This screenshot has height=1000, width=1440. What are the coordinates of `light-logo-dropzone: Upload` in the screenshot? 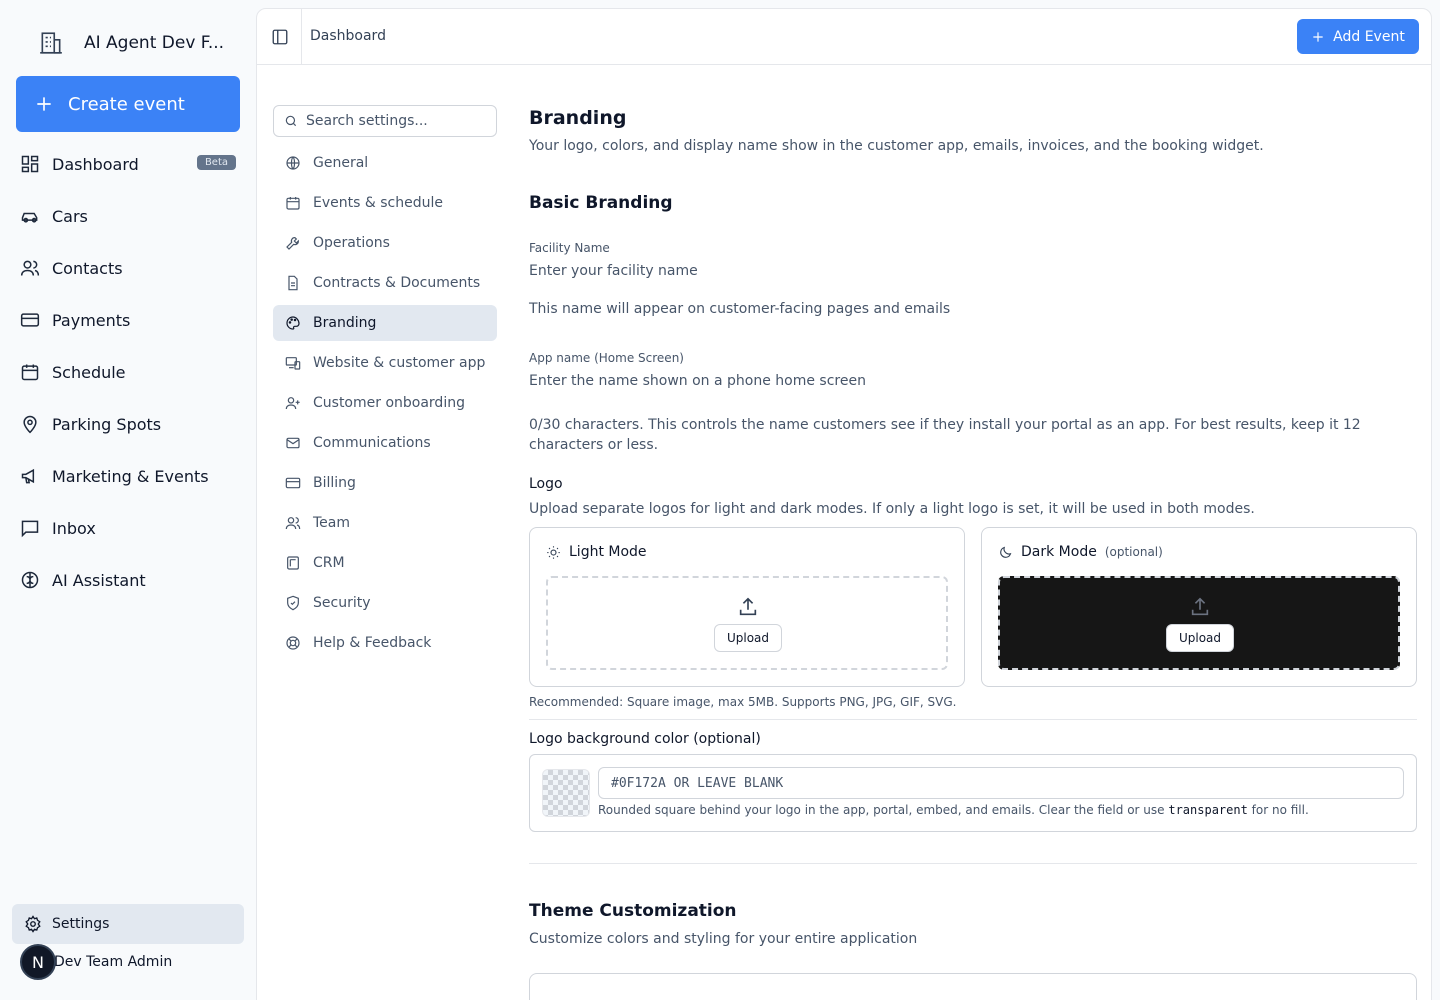 It's located at (747, 623).